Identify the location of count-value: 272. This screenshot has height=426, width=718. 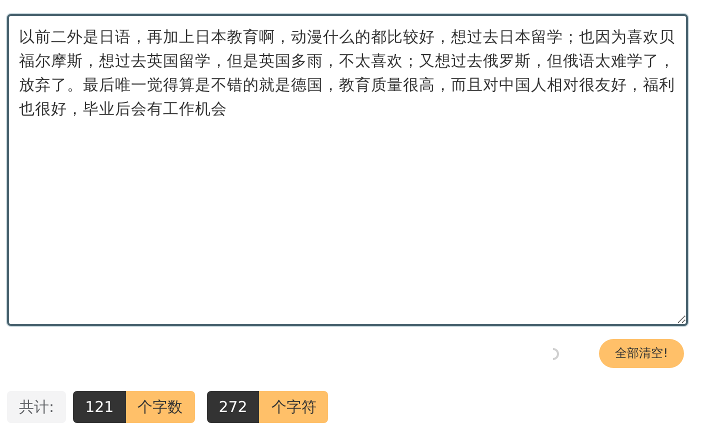
(233, 407).